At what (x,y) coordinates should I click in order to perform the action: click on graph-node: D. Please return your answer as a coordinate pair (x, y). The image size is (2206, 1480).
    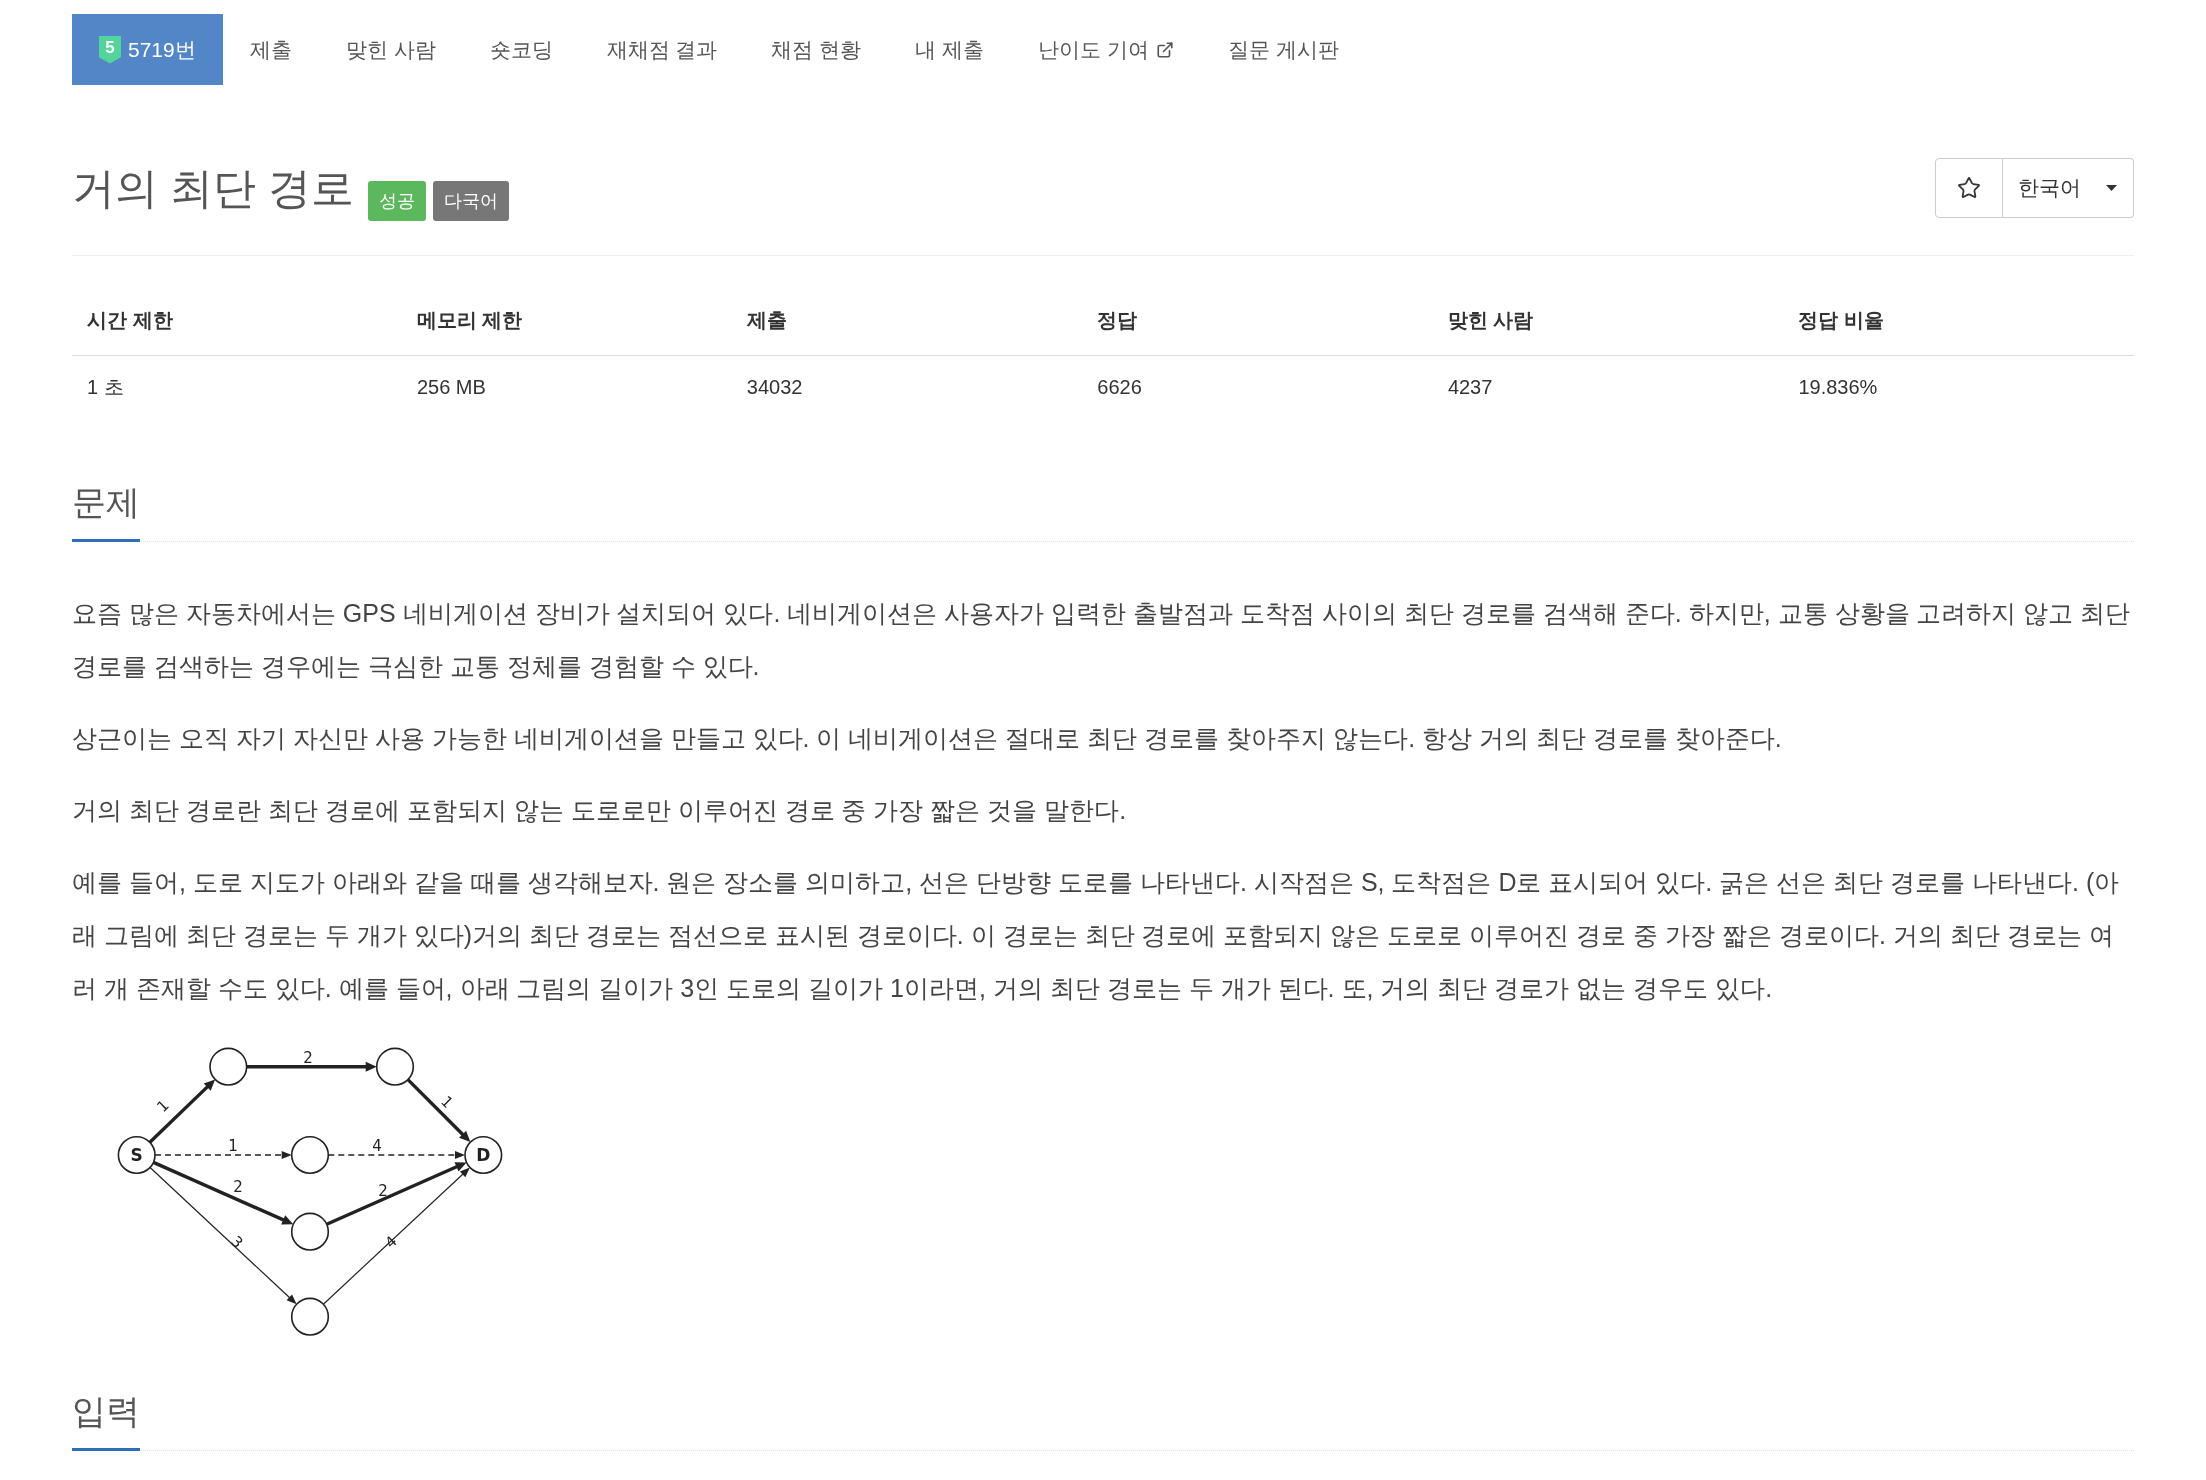
    Looking at the image, I should click on (483, 1155).